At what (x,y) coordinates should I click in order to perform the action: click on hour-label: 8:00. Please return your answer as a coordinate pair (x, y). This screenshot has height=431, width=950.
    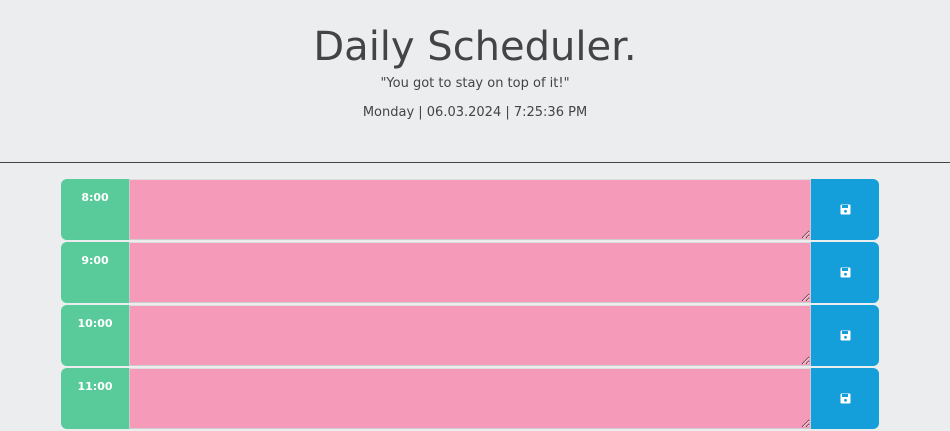
    Looking at the image, I should click on (95, 209).